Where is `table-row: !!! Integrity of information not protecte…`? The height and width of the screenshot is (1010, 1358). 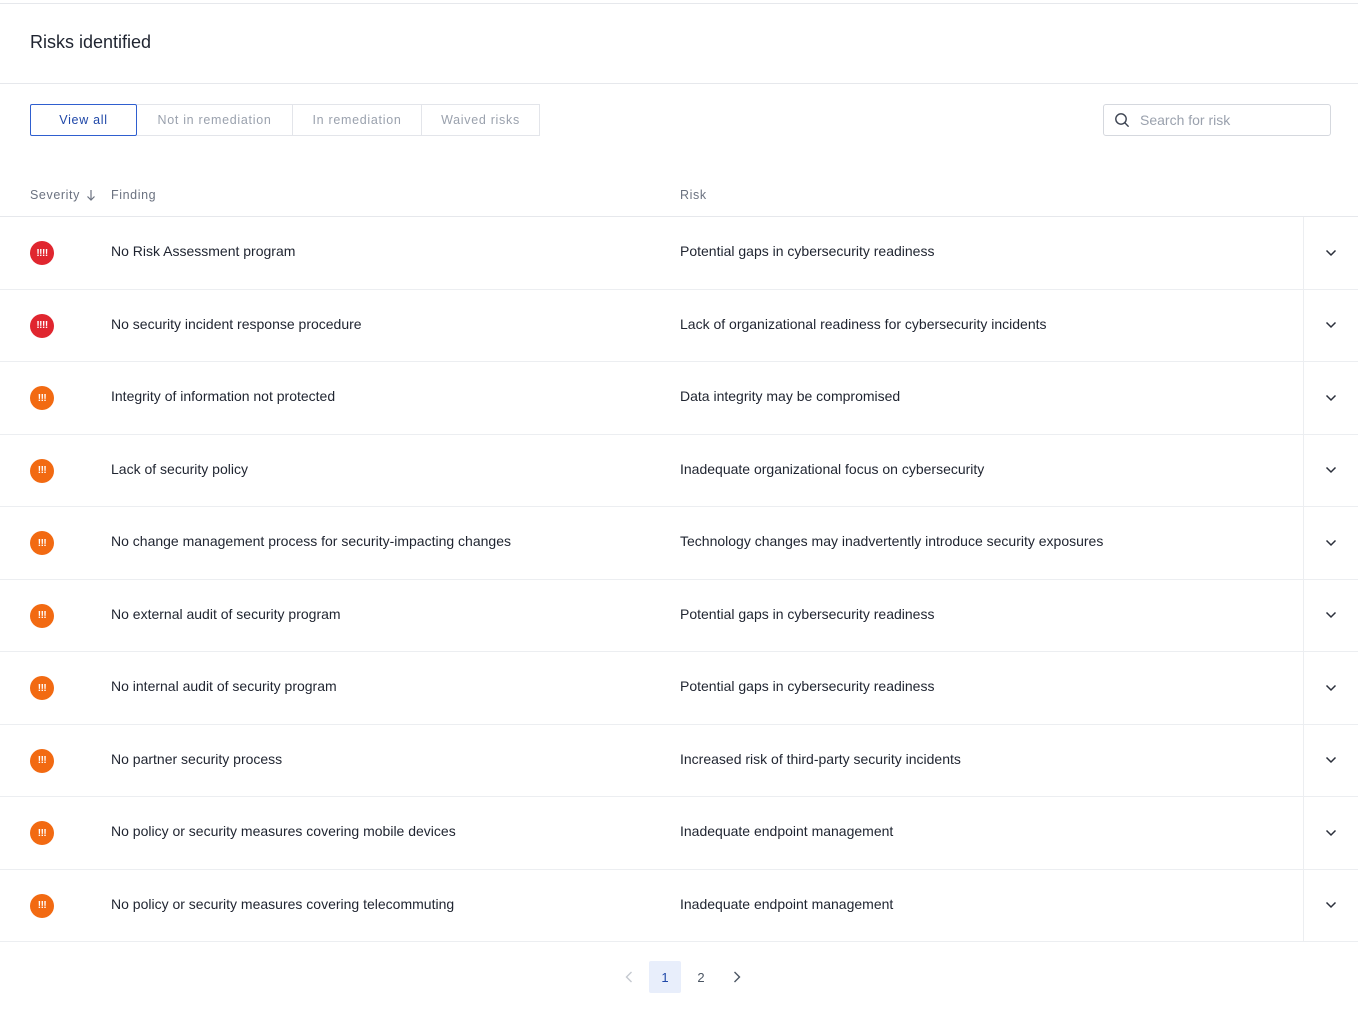
table-row: !!! Integrity of information not protecte… is located at coordinates (679, 398).